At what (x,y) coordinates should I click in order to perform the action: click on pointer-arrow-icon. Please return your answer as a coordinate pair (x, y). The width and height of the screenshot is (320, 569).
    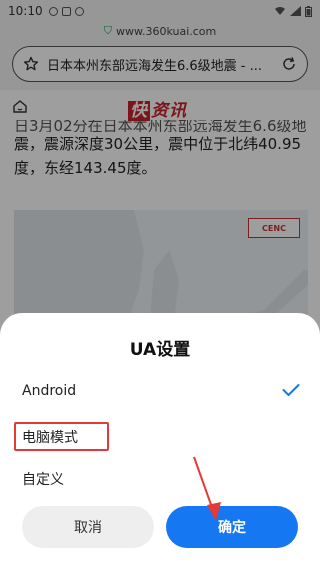
    Looking at the image, I should click on (207, 488).